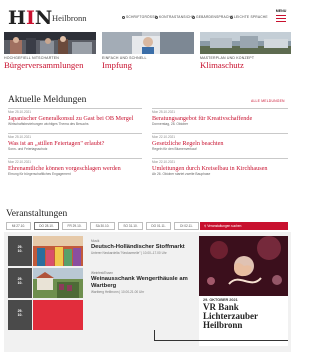  What do you see at coordinates (123, 17) in the screenshot?
I see `font-size-icon` at bounding box center [123, 17].